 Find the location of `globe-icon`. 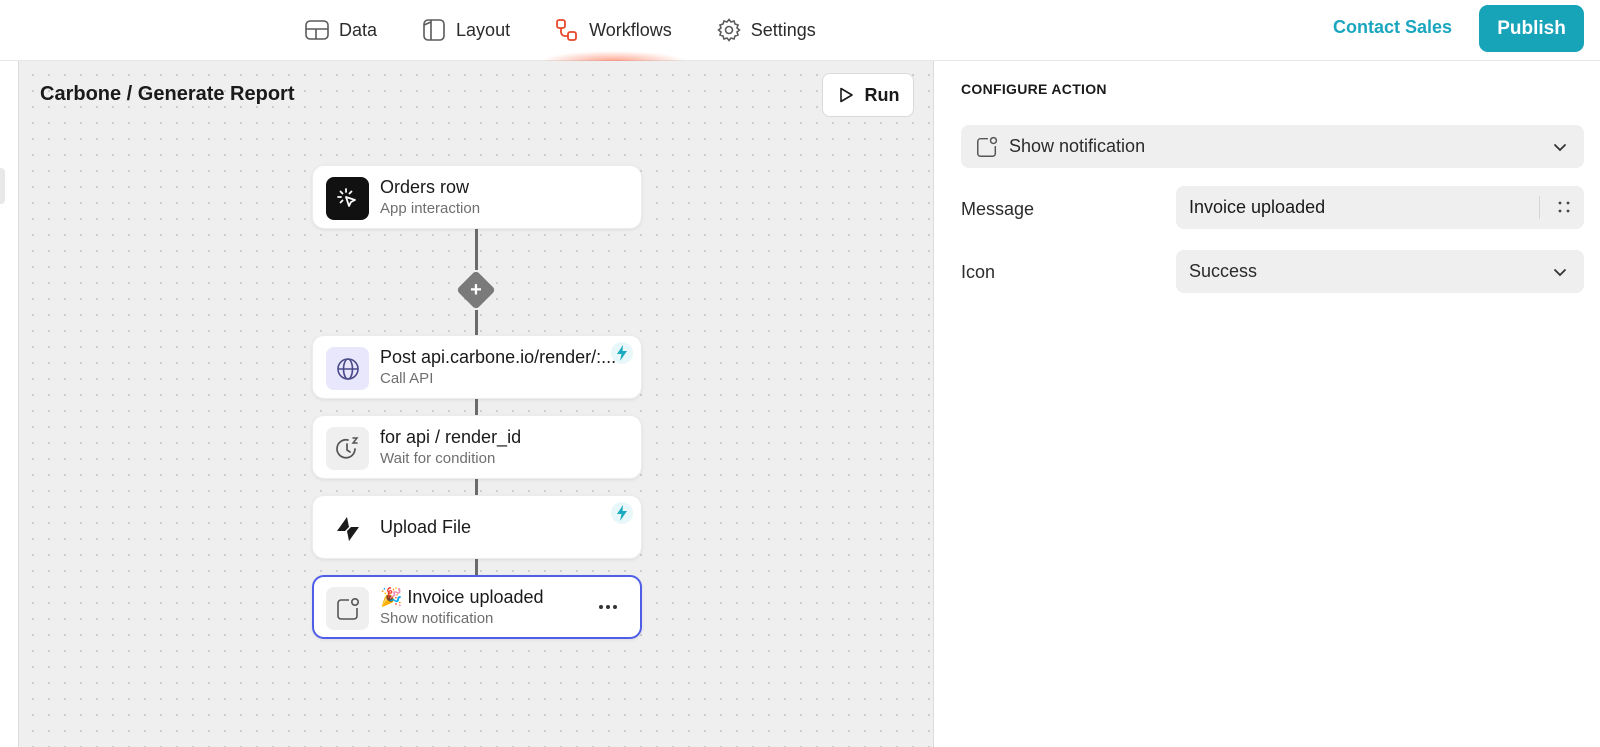

globe-icon is located at coordinates (347, 368).